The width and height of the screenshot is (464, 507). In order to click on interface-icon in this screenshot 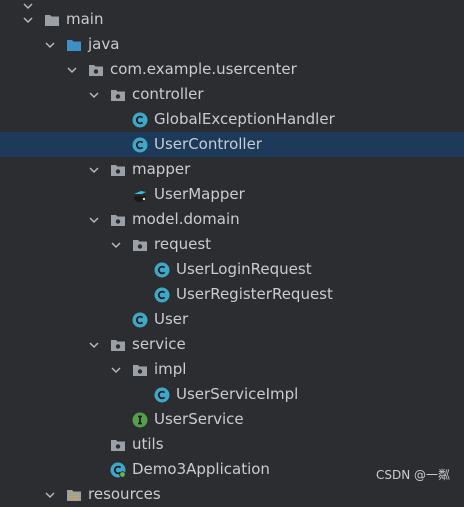, I will do `click(140, 420)`.